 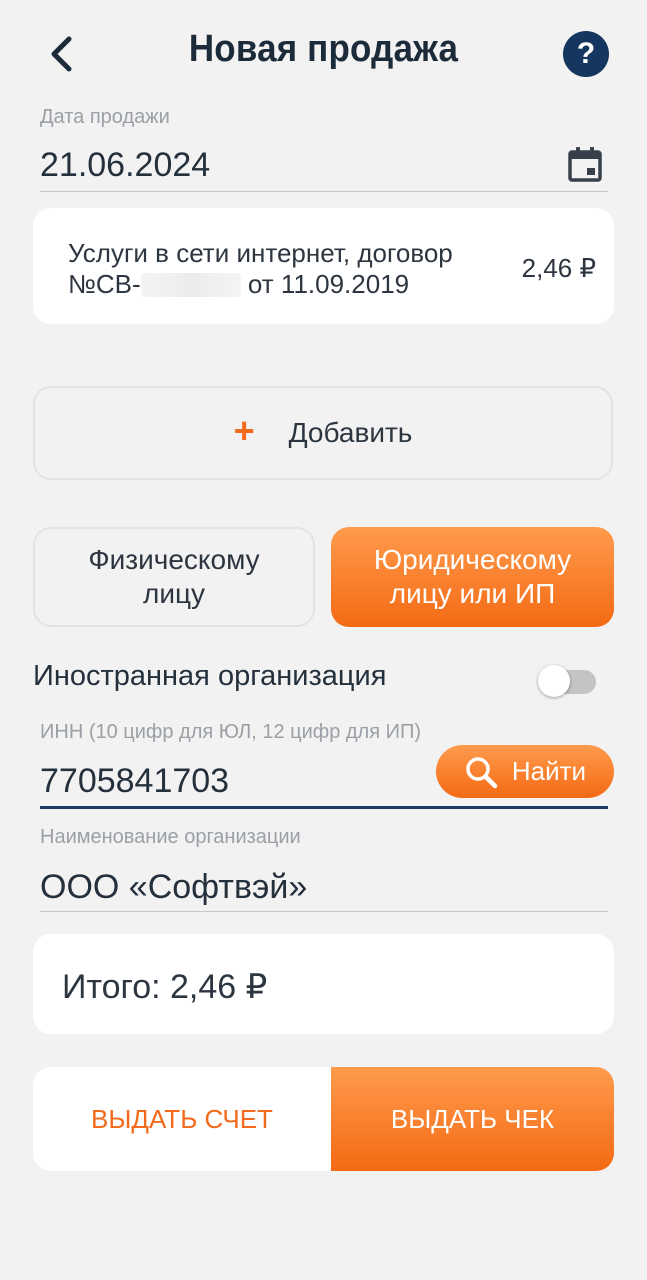 What do you see at coordinates (260, 253) in the screenshot?
I see `service-description-line1: Услуги в сети интернет, договор` at bounding box center [260, 253].